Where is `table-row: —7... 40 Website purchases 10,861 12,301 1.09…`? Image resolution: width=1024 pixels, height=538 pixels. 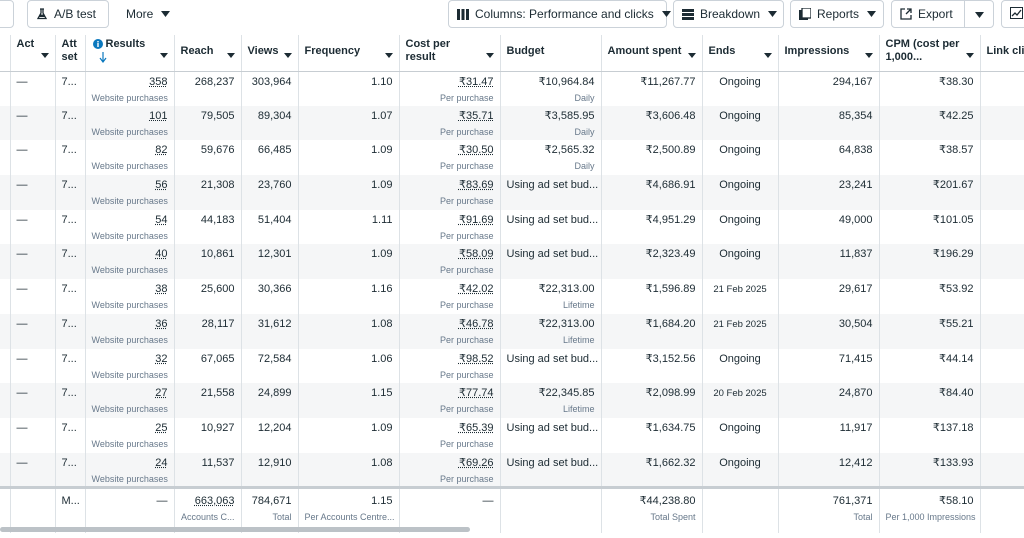
table-row: —7... 40 Website purchases 10,861 12,301 1.09… is located at coordinates (512, 262).